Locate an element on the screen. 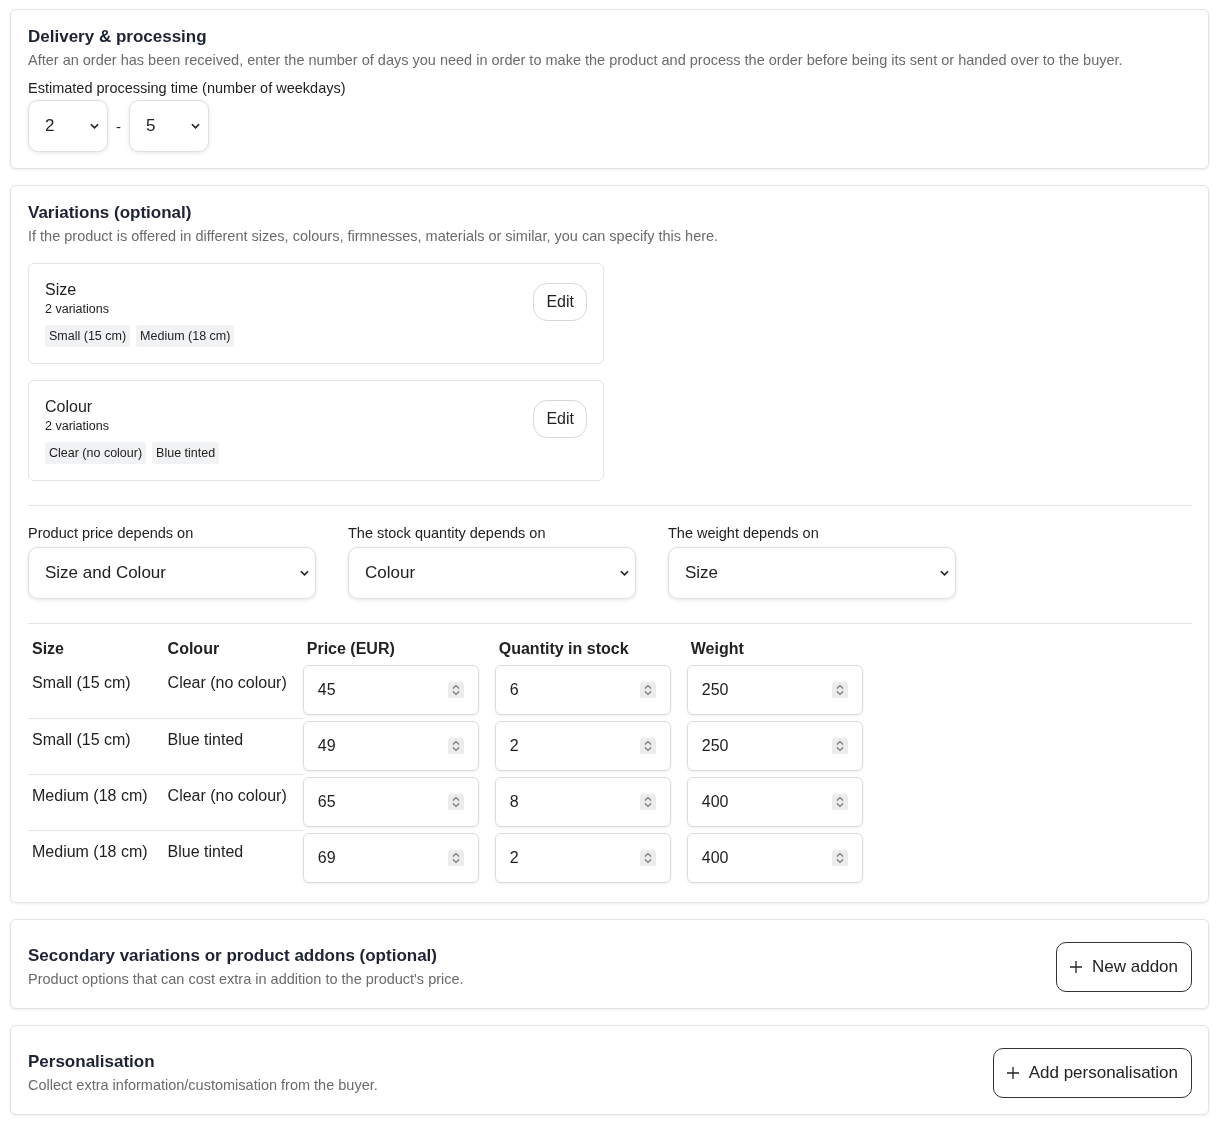 The width and height of the screenshot is (1219, 1141). variation-name: Colour is located at coordinates (69, 407).